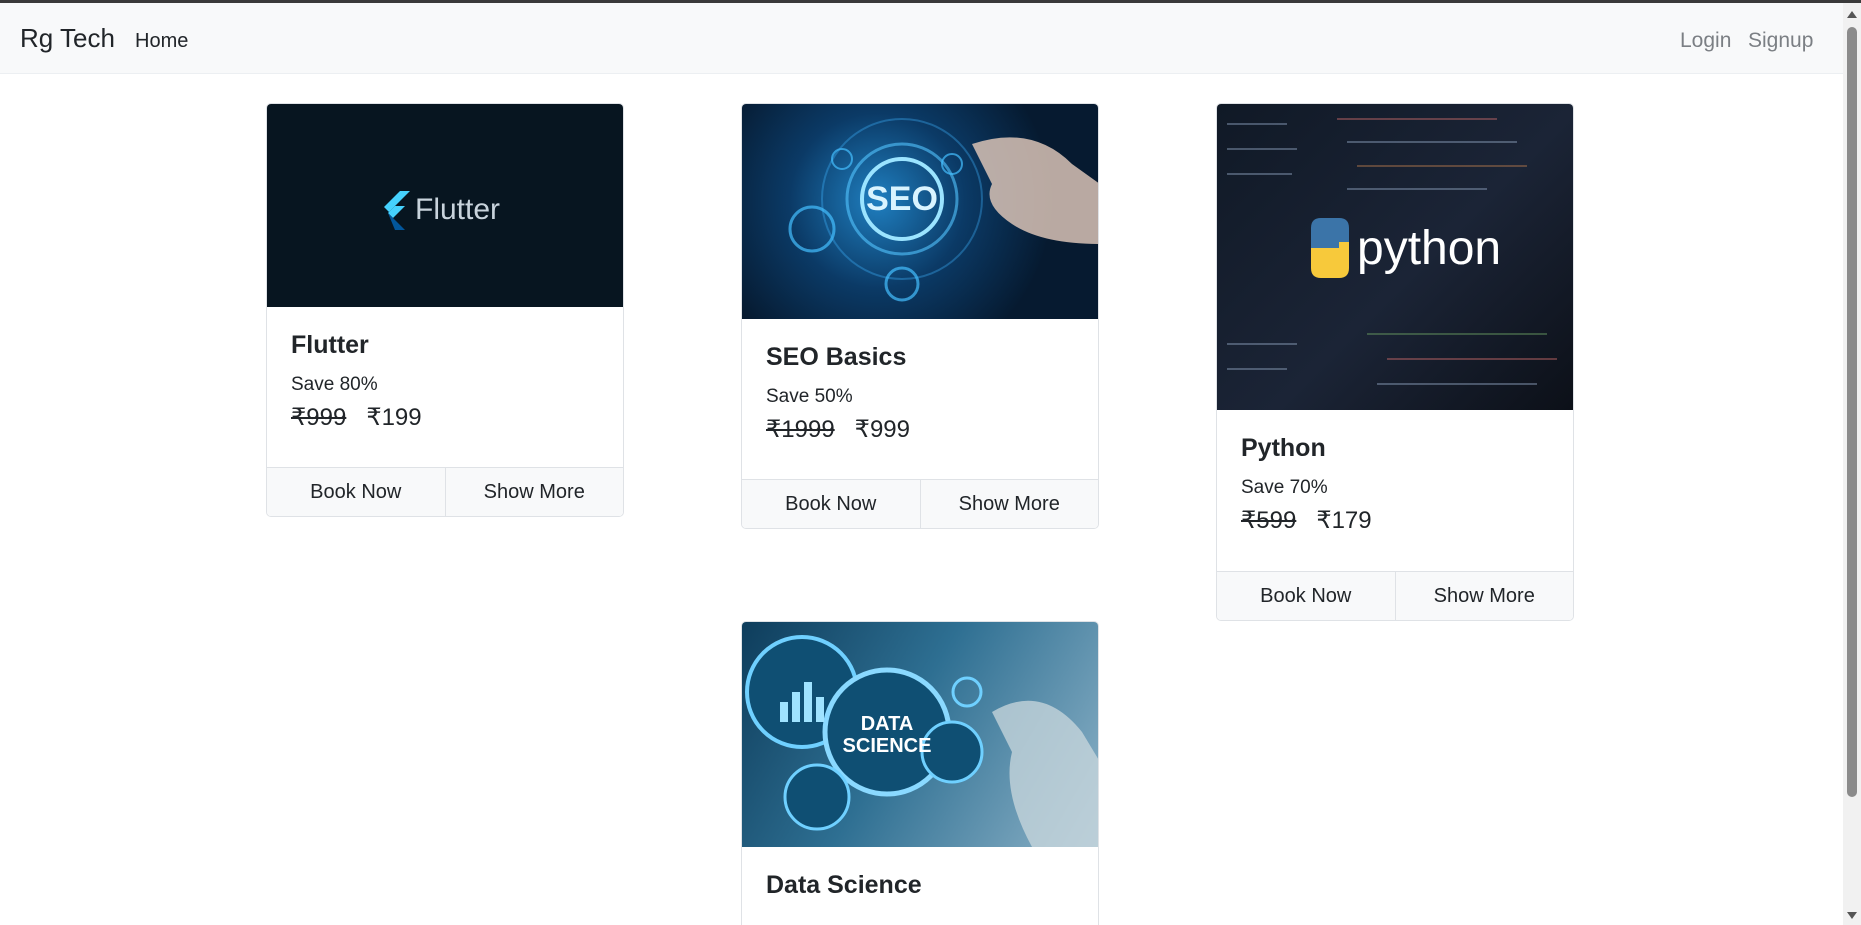  What do you see at coordinates (67, 38) in the screenshot?
I see `brand-logo: Rg Tech` at bounding box center [67, 38].